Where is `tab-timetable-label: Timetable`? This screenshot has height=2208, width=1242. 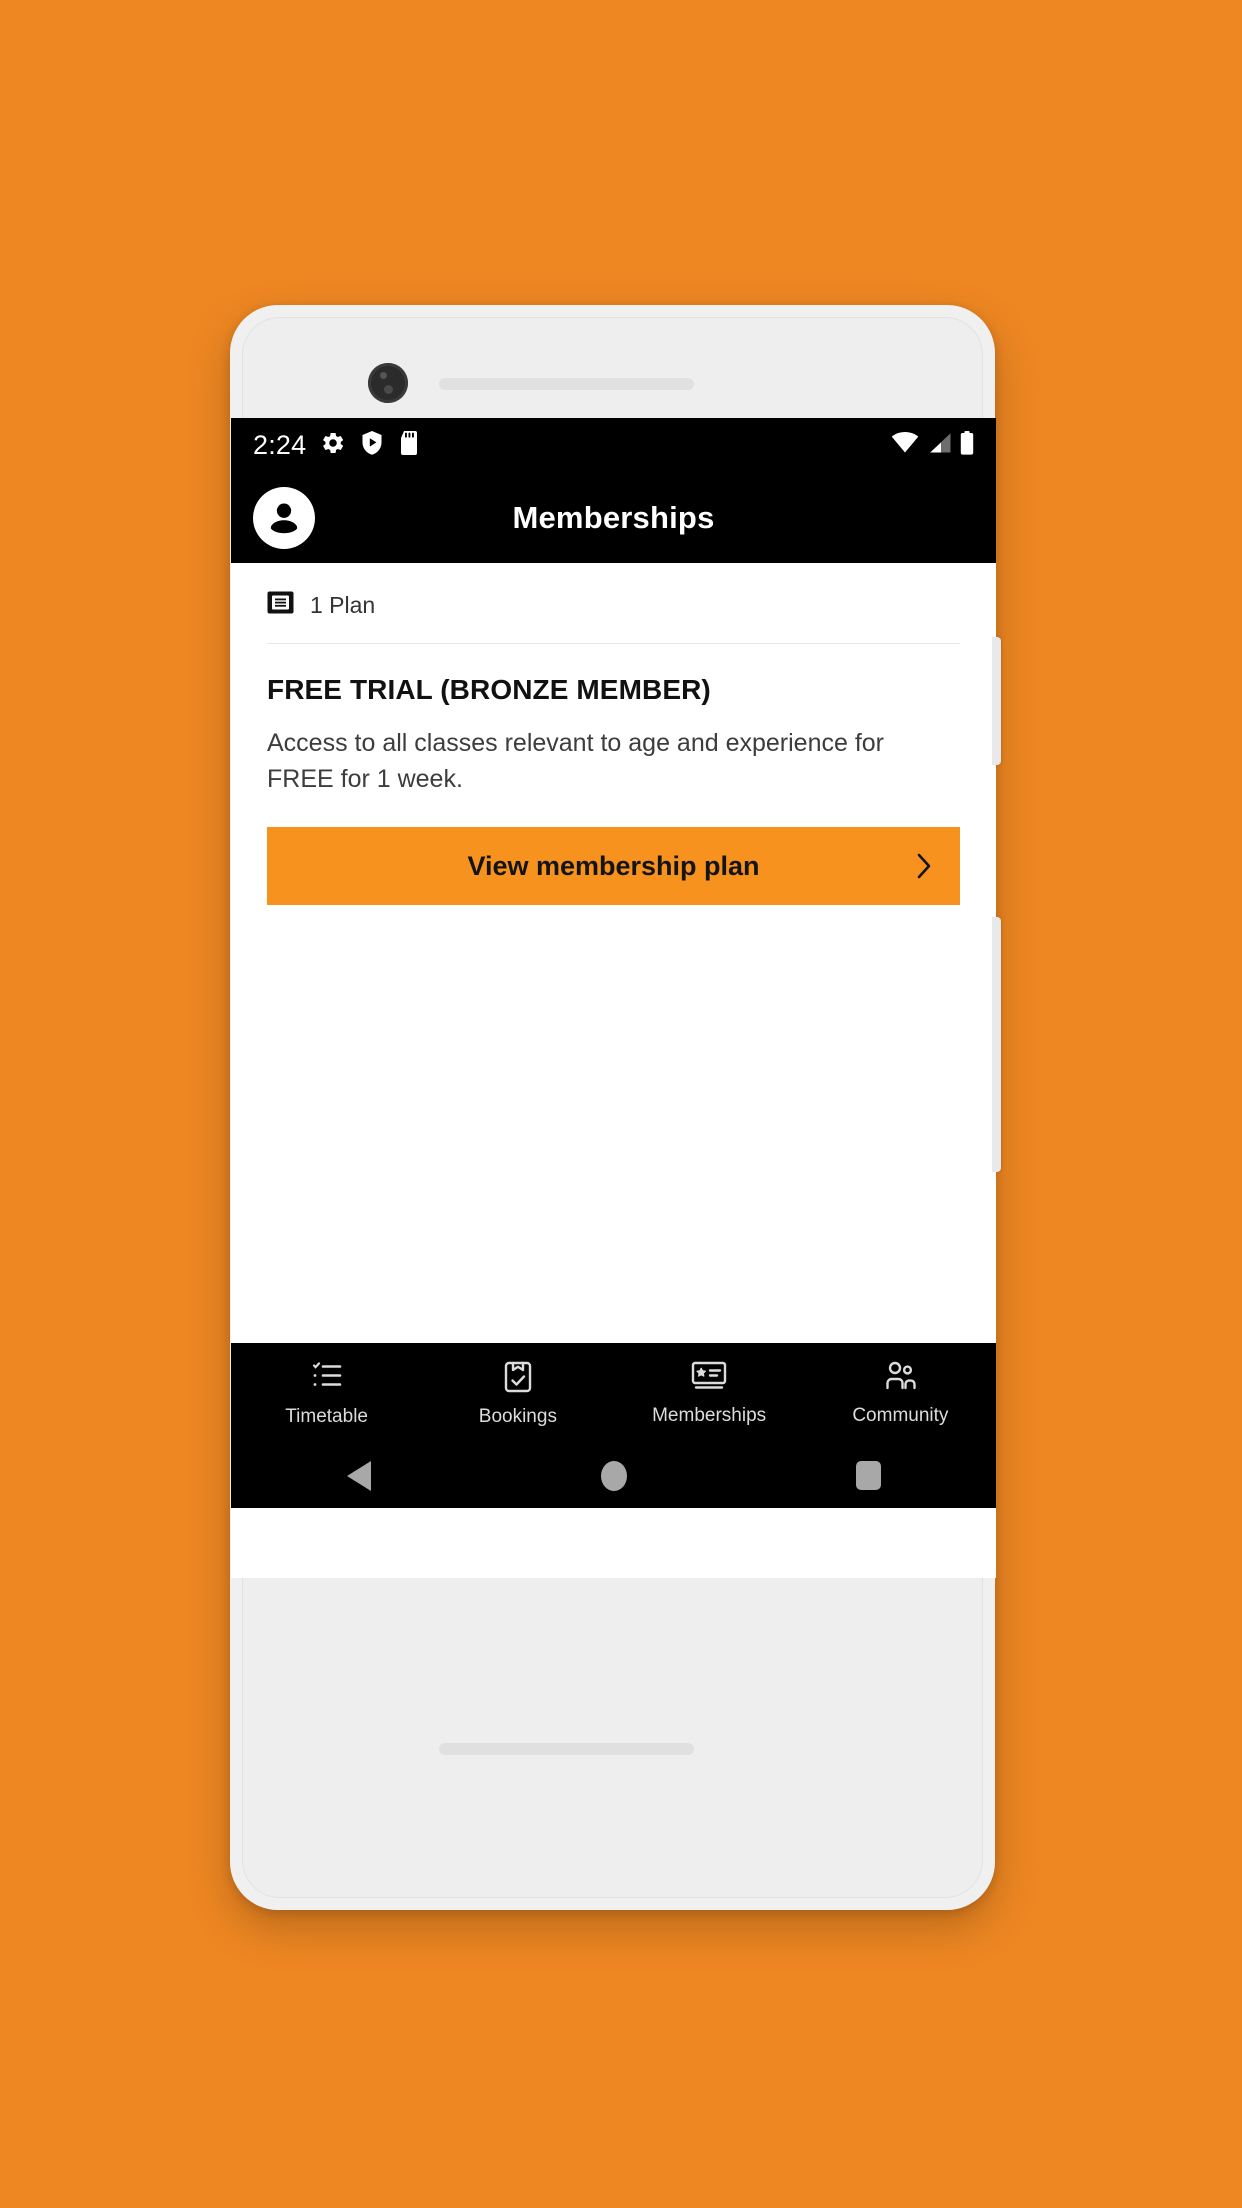
tab-timetable-label: Timetable is located at coordinates (326, 1416).